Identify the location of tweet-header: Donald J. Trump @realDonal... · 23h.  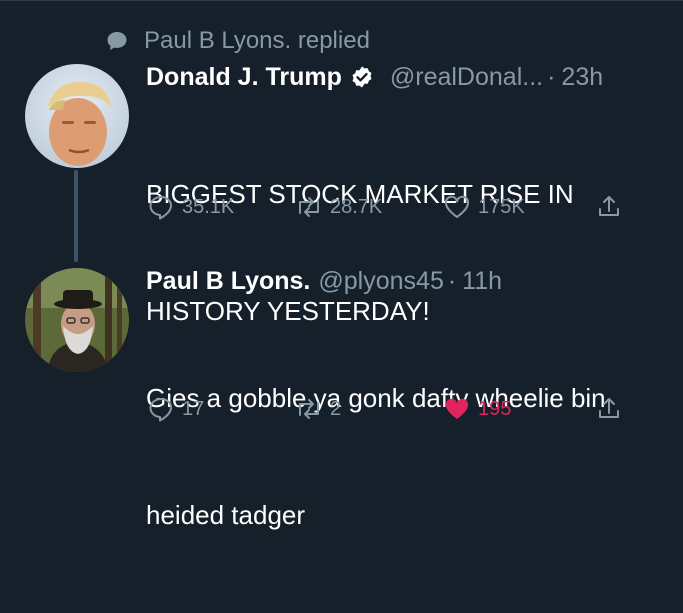
(414, 77).